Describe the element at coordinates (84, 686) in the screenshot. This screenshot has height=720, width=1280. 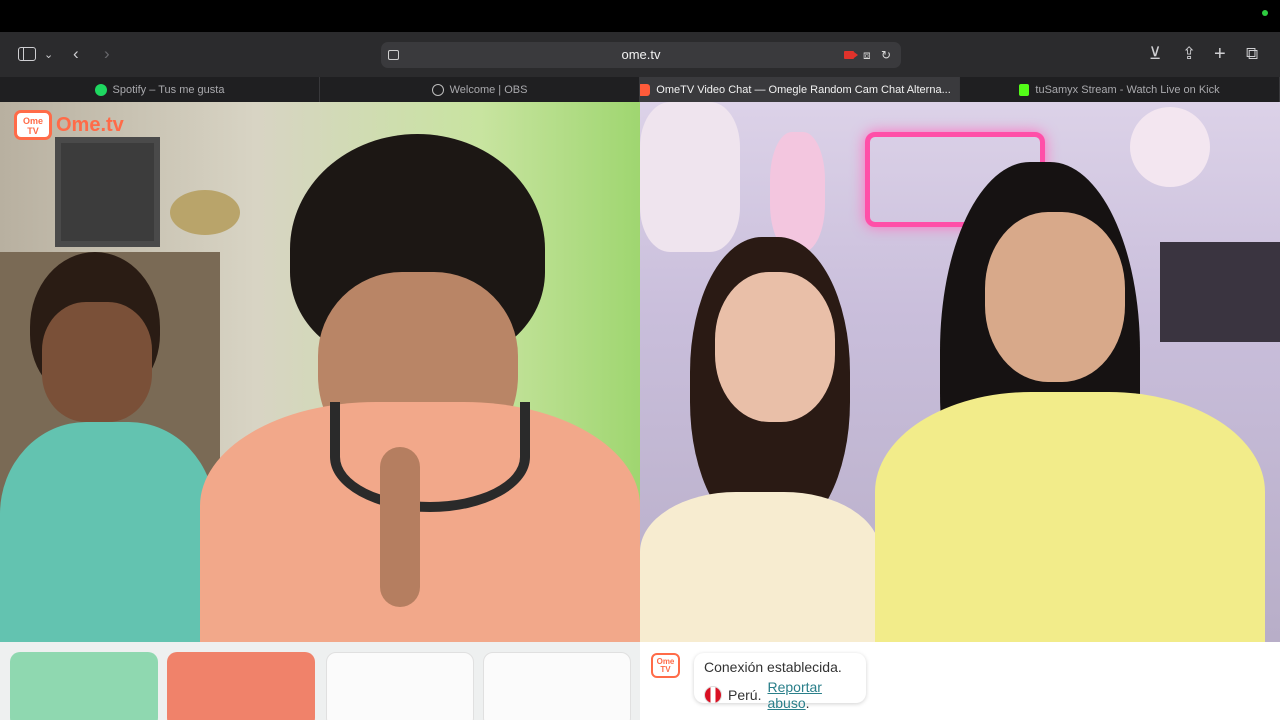
I see `start-button` at that location.